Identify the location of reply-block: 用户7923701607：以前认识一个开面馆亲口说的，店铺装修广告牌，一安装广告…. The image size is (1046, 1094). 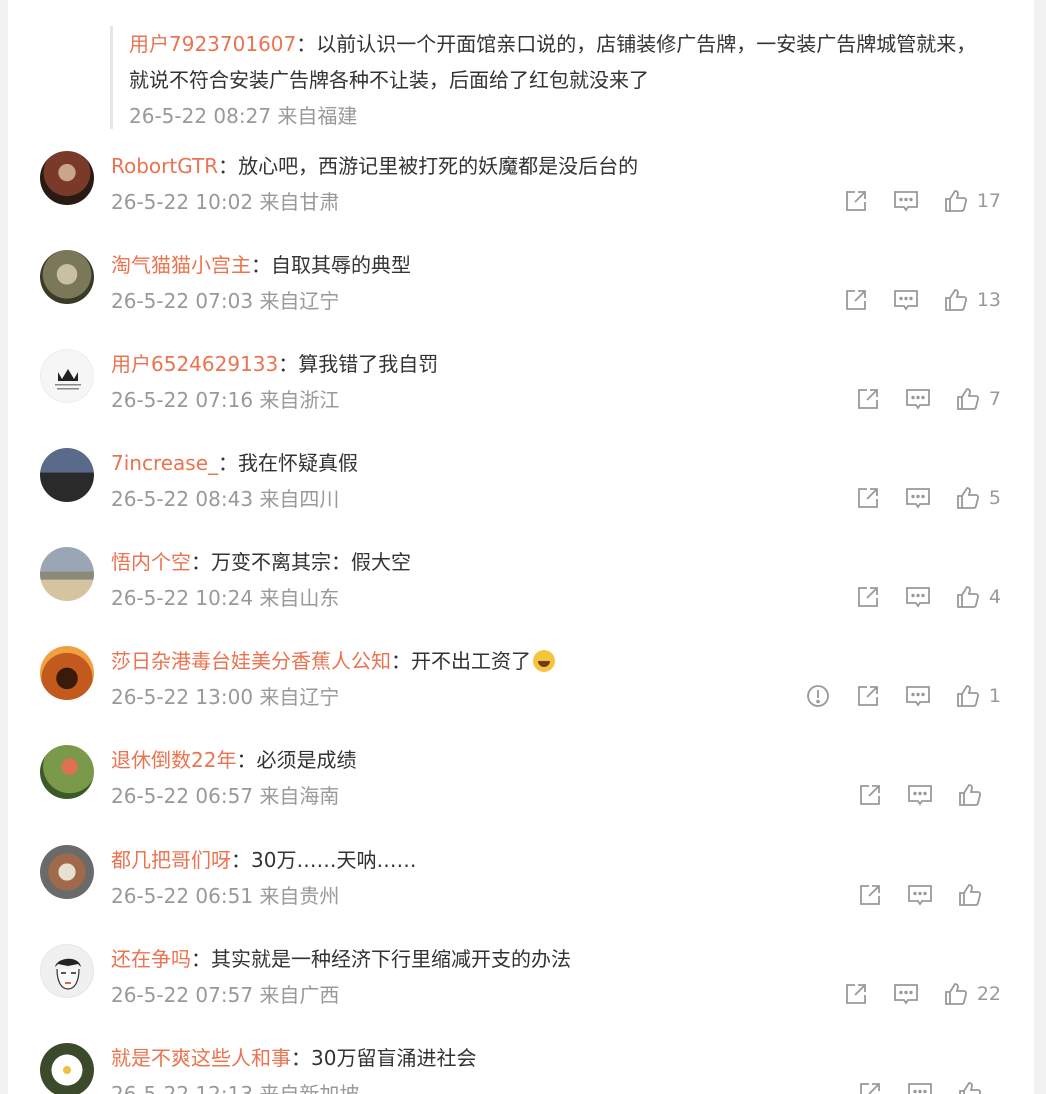
(569, 77).